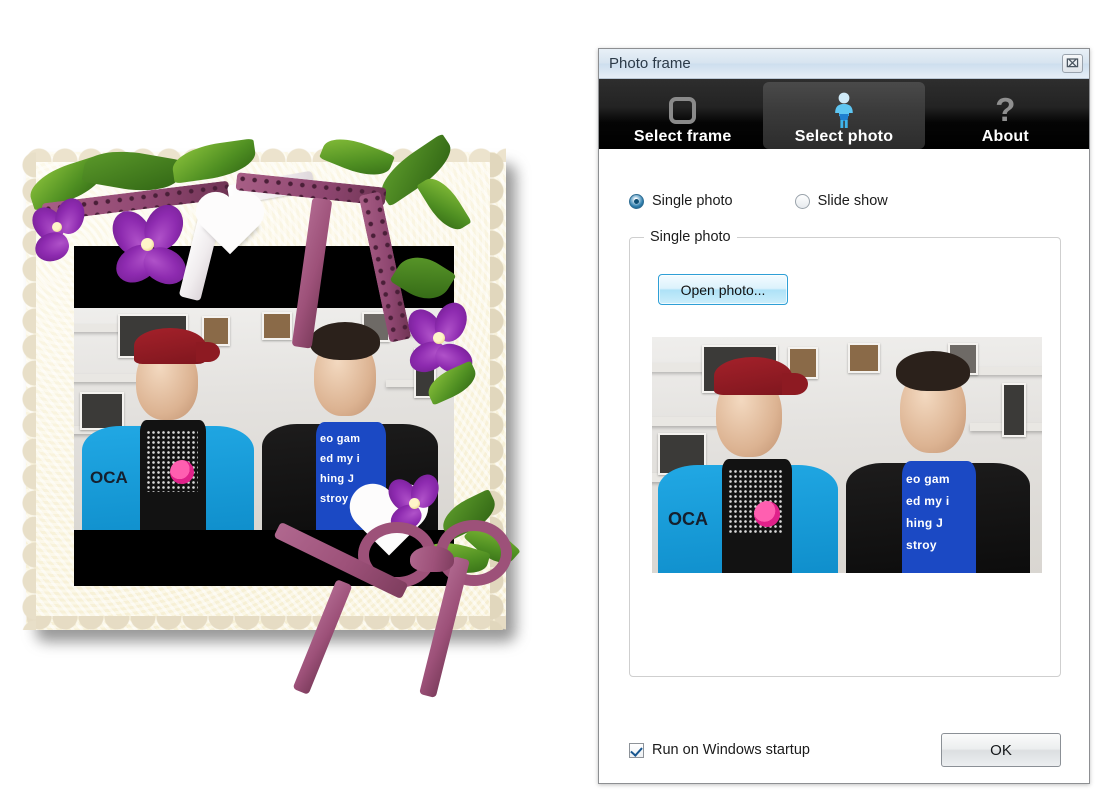 This screenshot has width=1101, height=800. I want to click on run-on-startup-label: Run on Windows startup, so click(731, 750).